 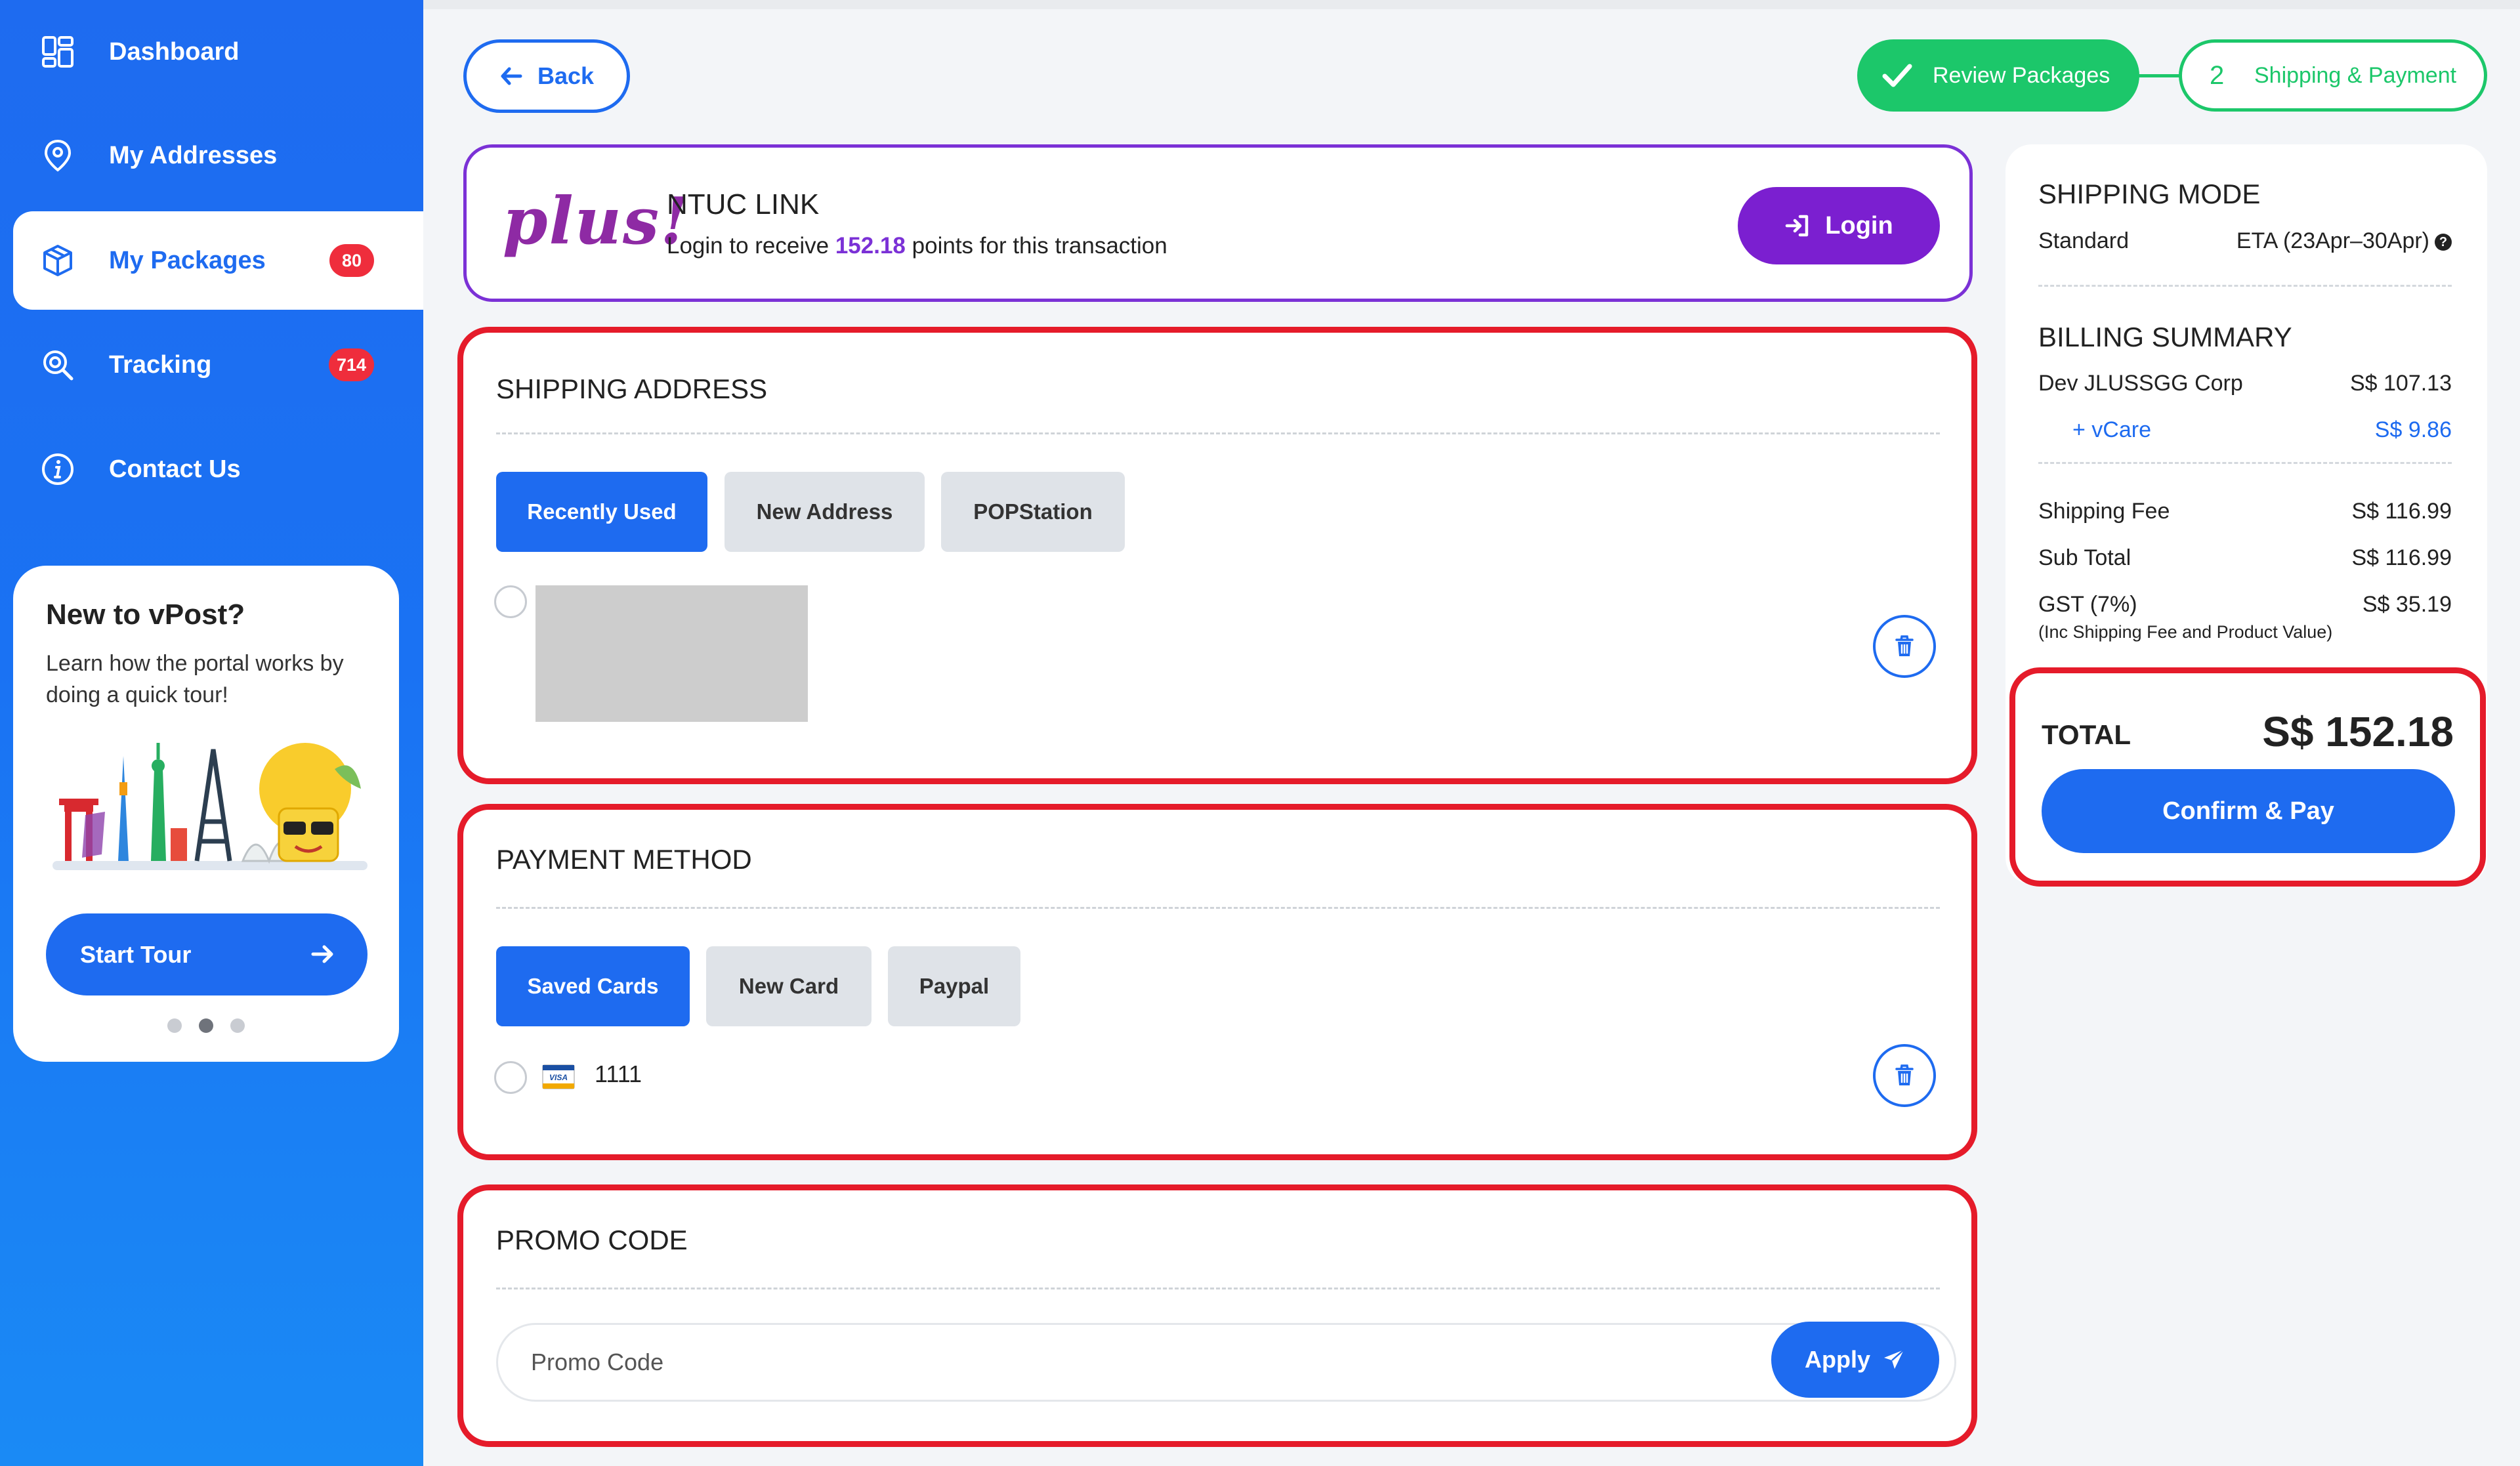 What do you see at coordinates (870, 246) in the screenshot?
I see `ntuc-points: 152.18` at bounding box center [870, 246].